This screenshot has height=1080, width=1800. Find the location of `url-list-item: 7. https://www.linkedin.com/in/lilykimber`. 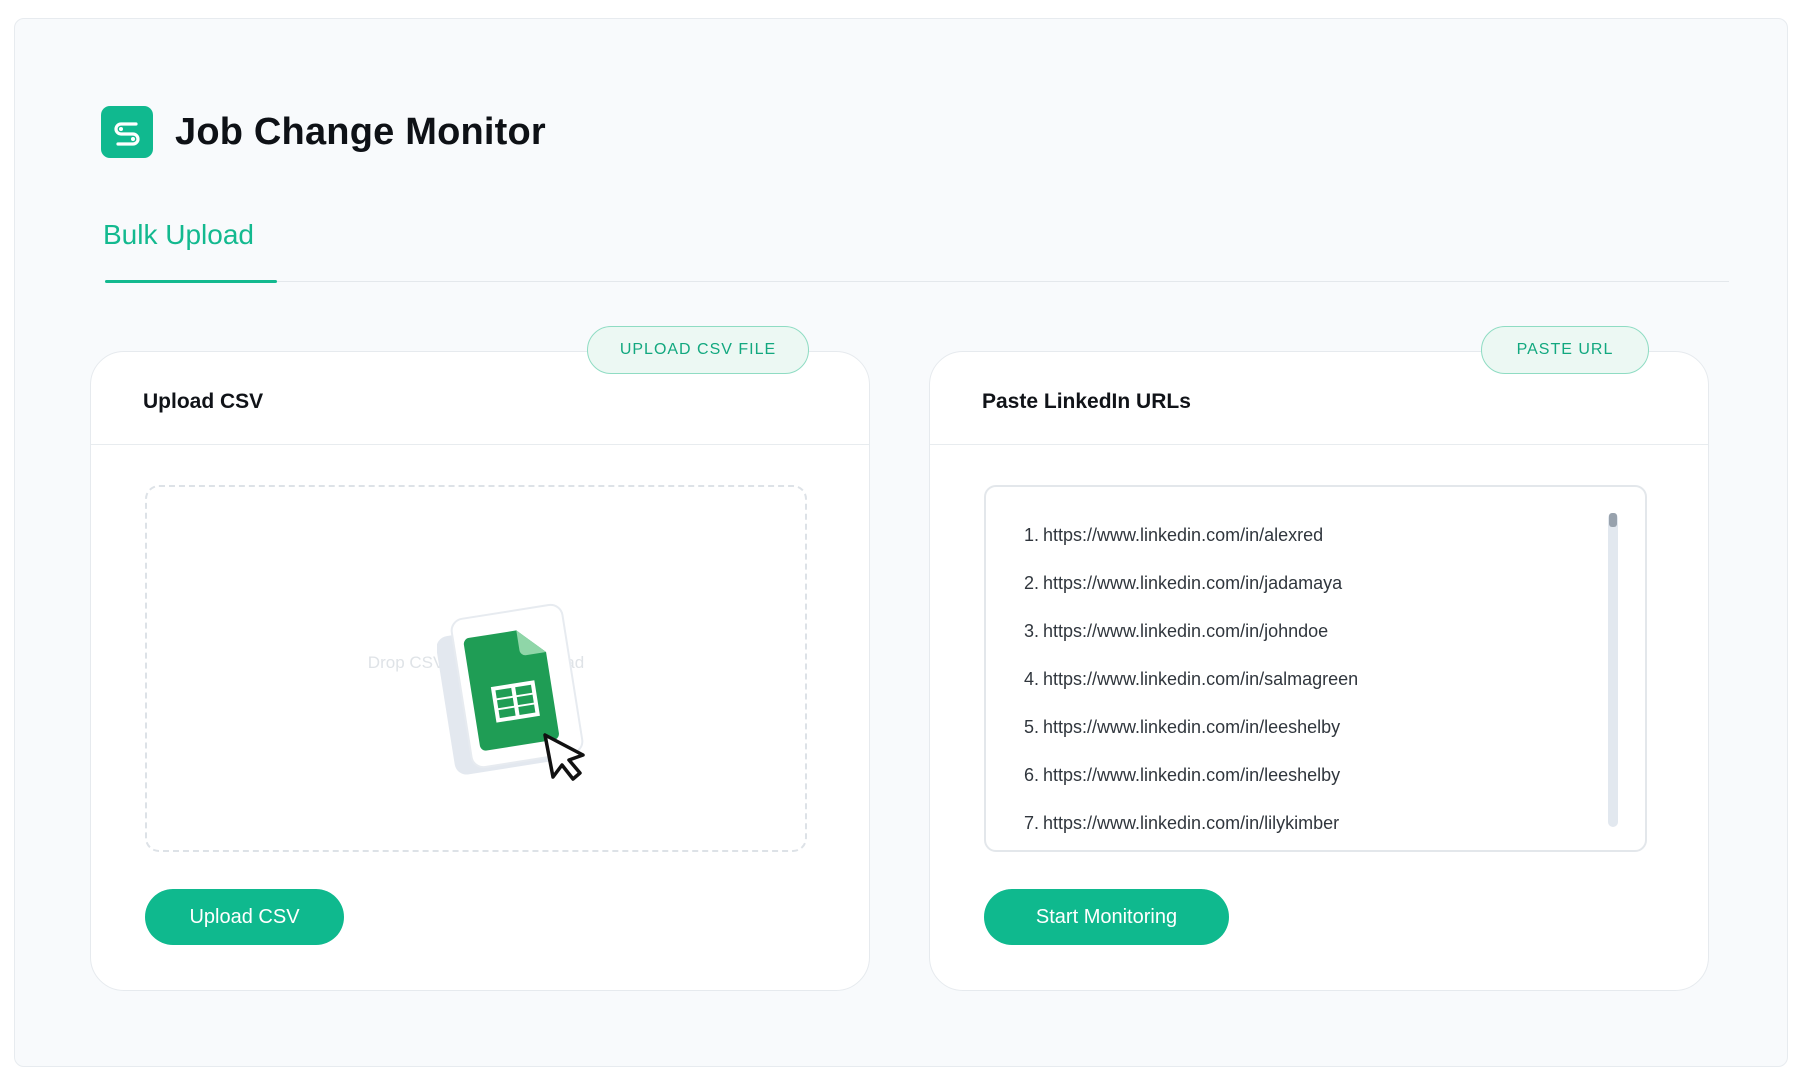

url-list-item: 7. https://www.linkedin.com/in/lilykimber is located at coordinates (1181, 822).